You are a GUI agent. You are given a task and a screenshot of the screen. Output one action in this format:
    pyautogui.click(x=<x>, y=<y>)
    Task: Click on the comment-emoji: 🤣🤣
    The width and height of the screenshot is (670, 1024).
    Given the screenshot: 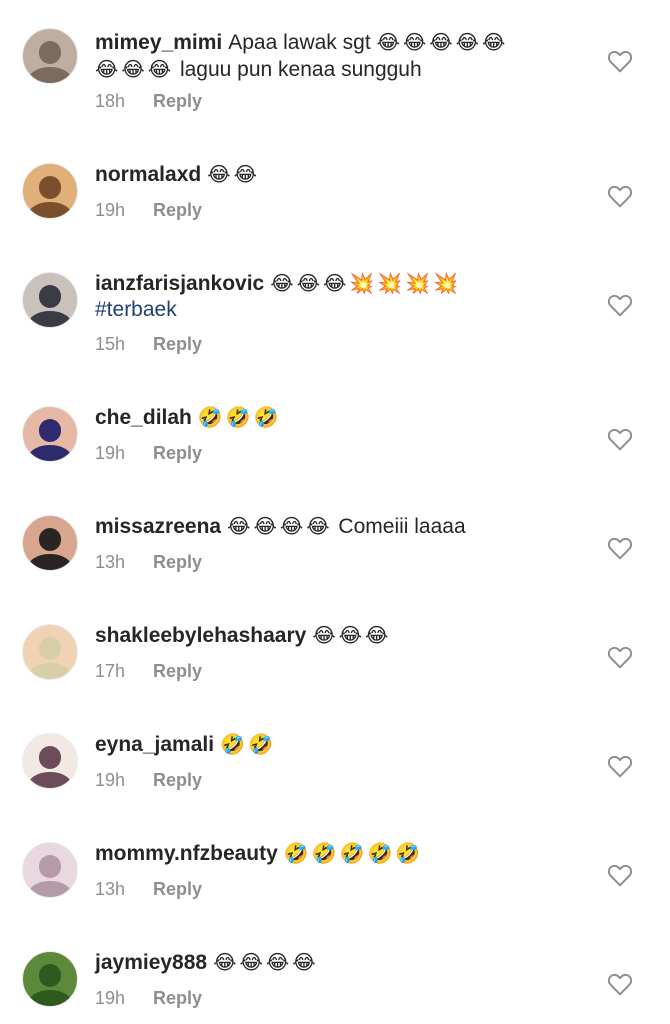 What is the action you would take?
    pyautogui.click(x=248, y=744)
    